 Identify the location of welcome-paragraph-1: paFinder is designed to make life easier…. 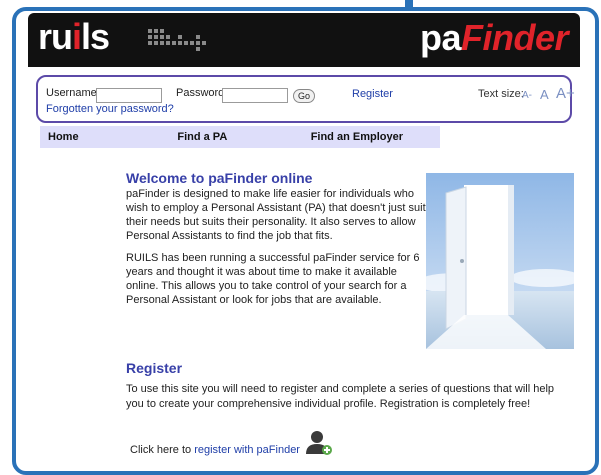
(276, 215).